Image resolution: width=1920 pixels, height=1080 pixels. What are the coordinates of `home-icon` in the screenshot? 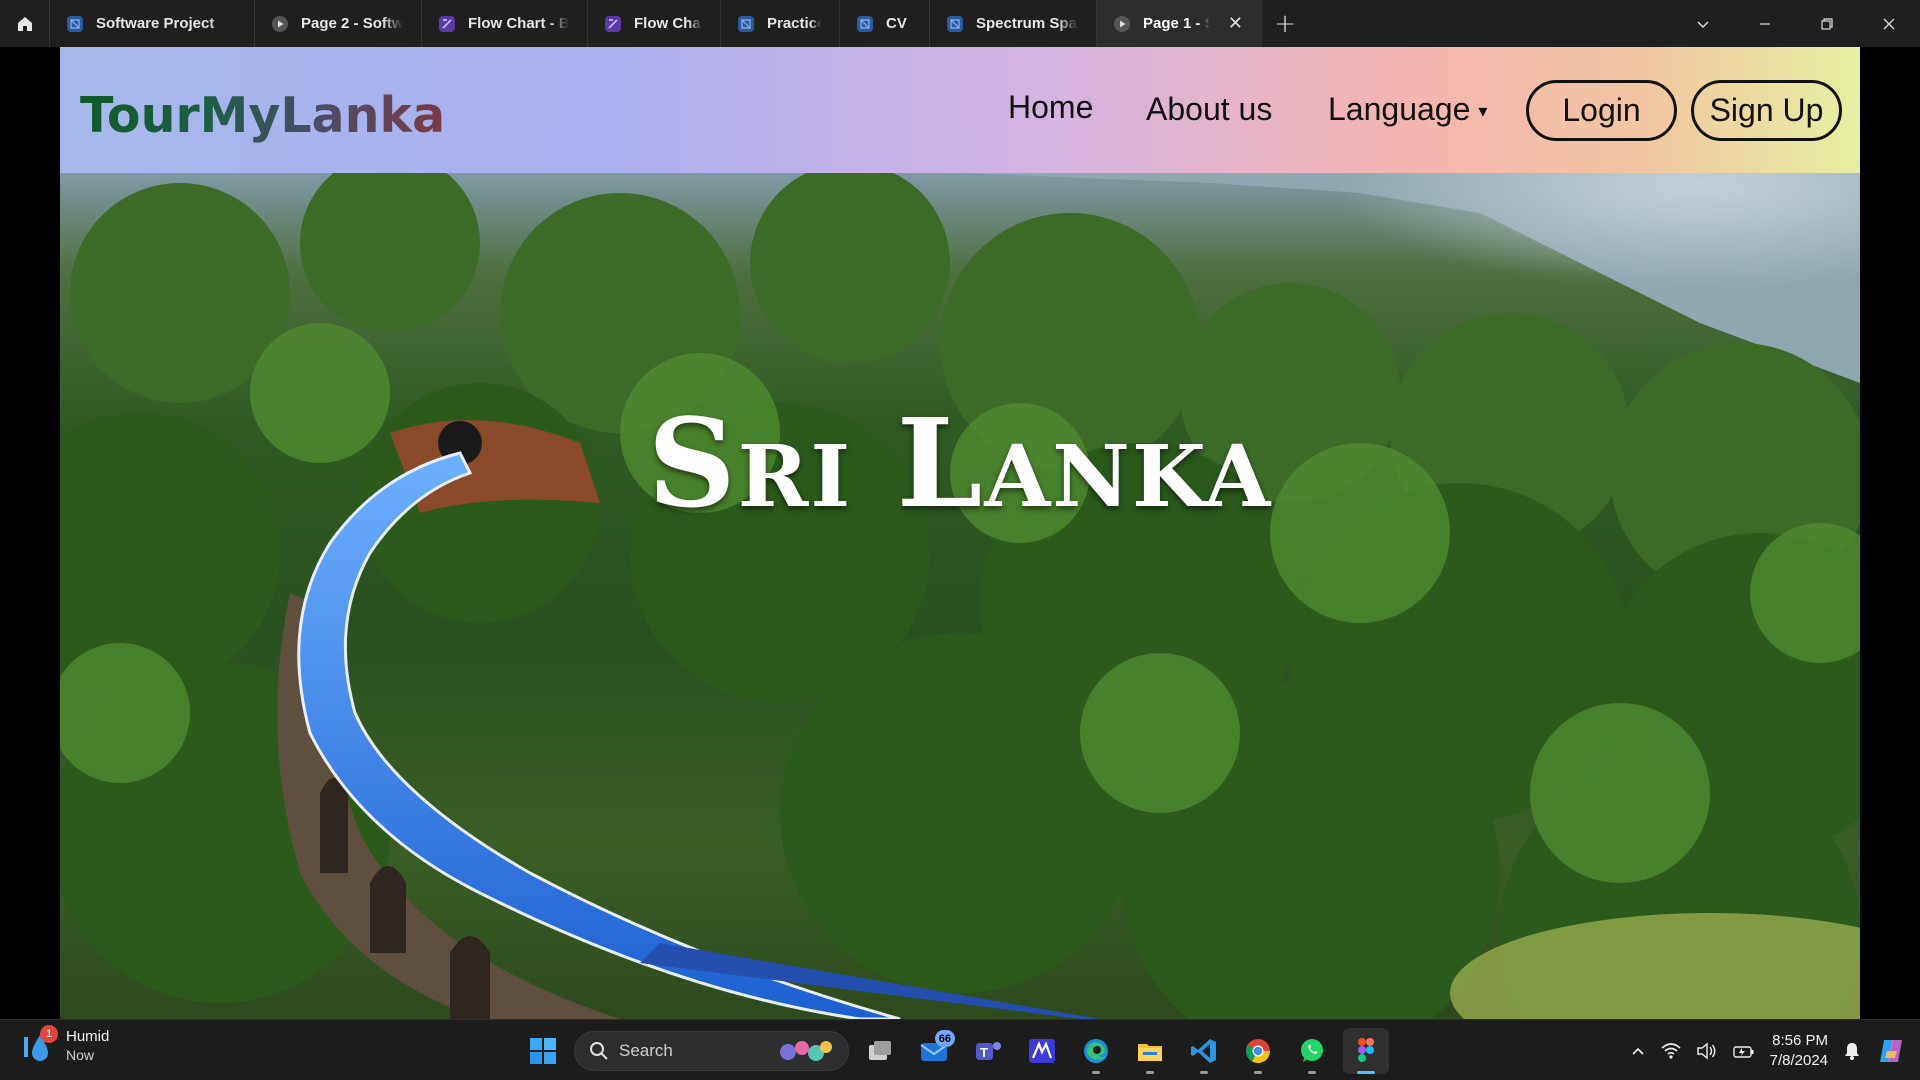 It's located at (24, 23).